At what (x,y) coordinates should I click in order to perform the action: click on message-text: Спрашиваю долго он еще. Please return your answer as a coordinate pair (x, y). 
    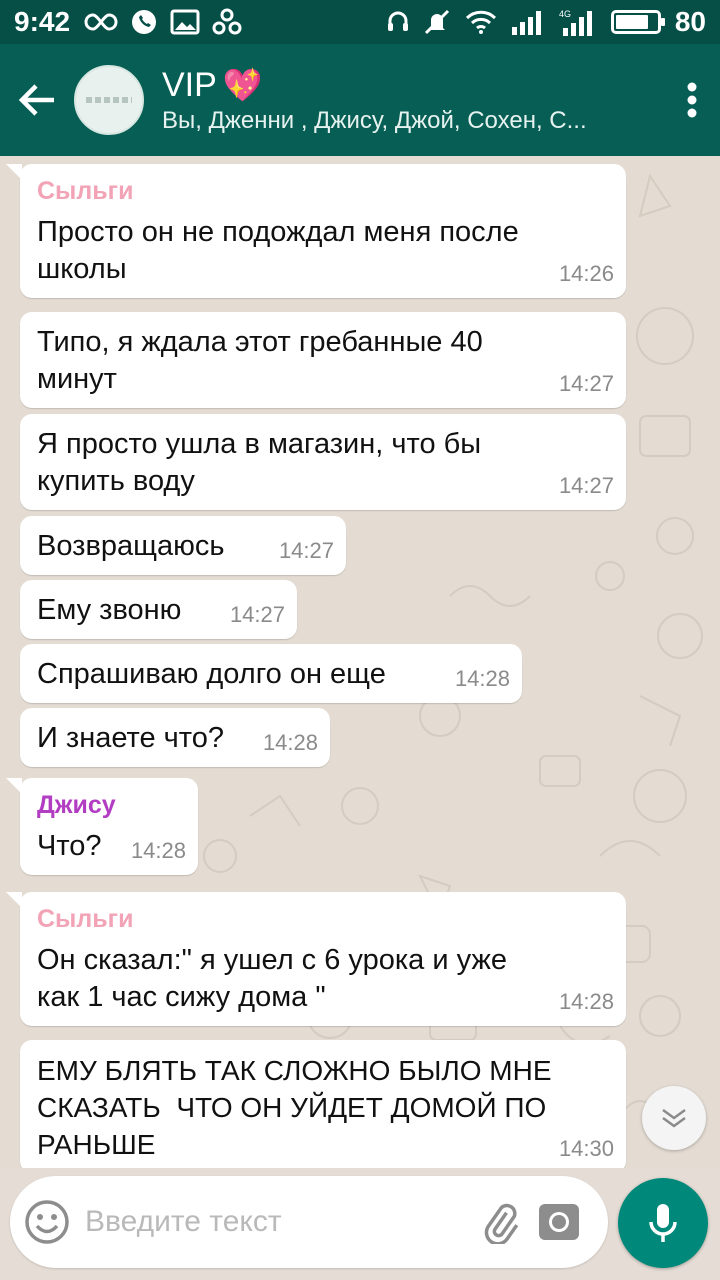
    Looking at the image, I should click on (211, 674).